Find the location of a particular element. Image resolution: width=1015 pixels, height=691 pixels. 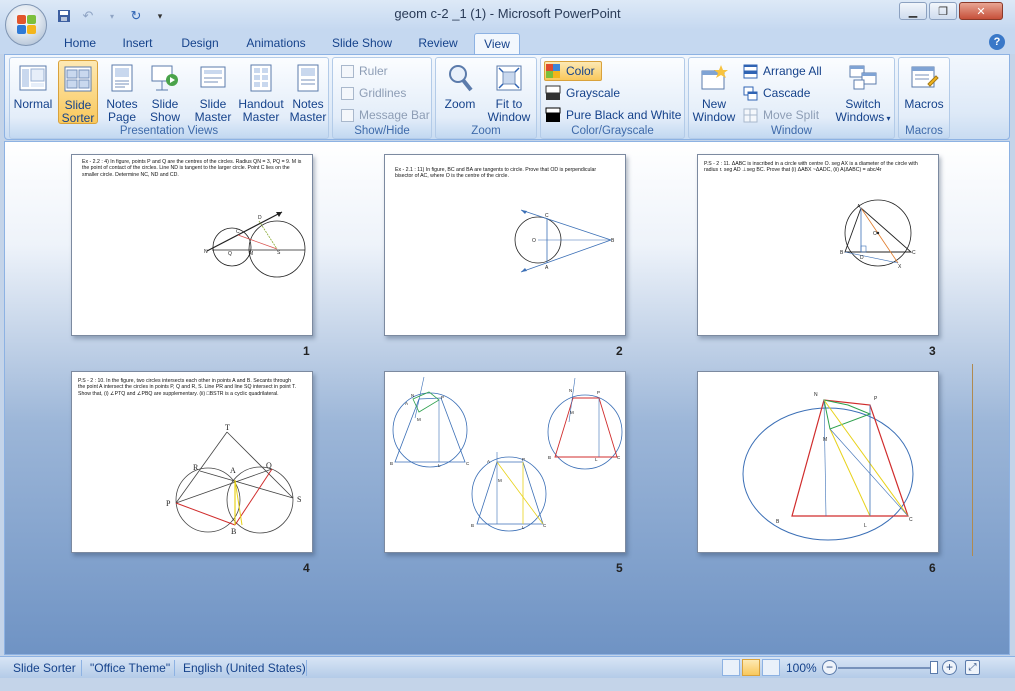

zoom-label: Zoom is located at coordinates (460, 104).